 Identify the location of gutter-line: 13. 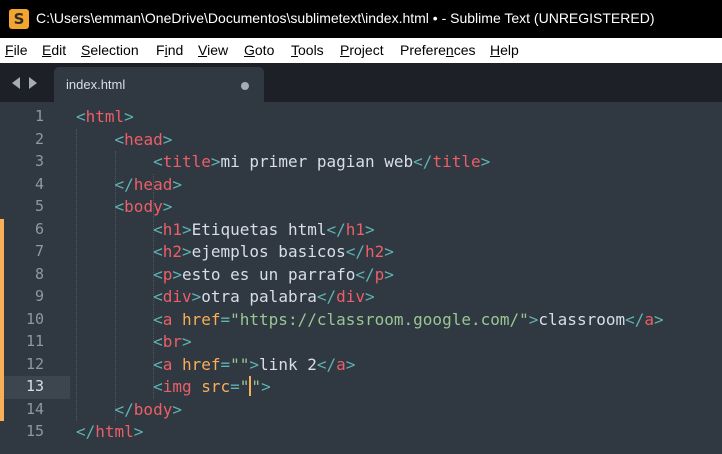
(35, 387).